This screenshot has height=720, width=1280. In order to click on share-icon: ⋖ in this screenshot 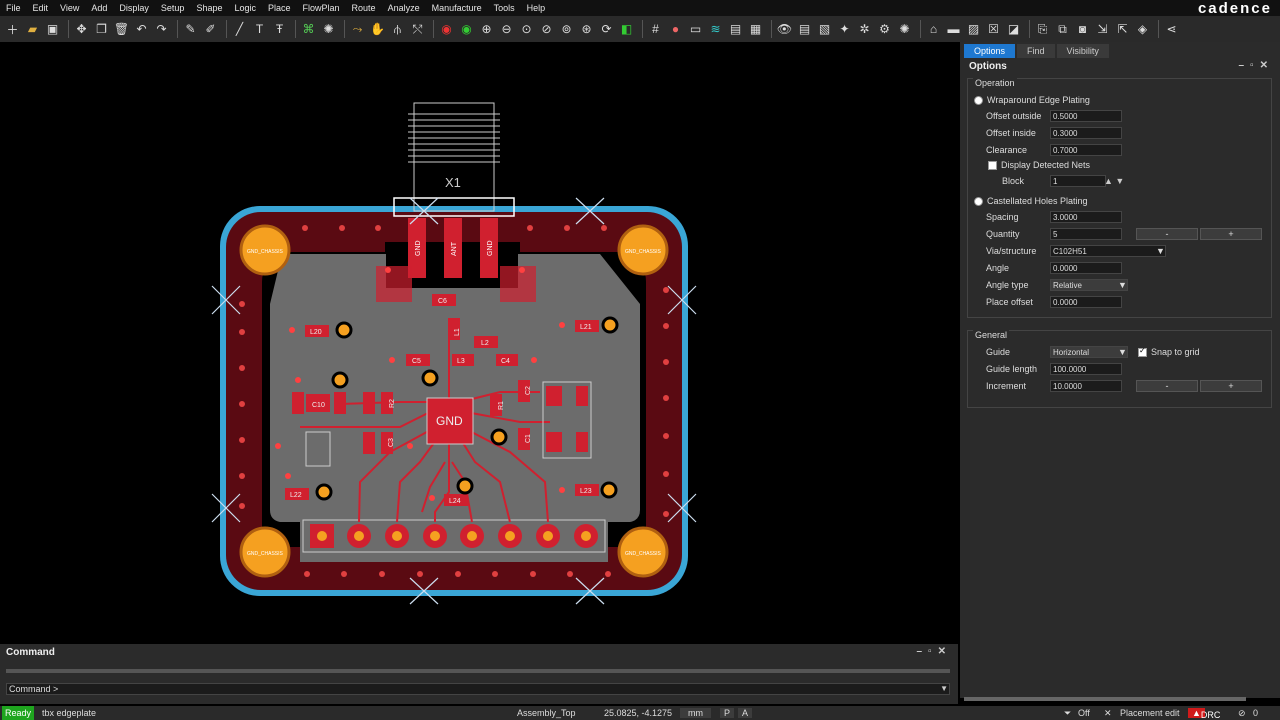, I will do `click(1171, 29)`.